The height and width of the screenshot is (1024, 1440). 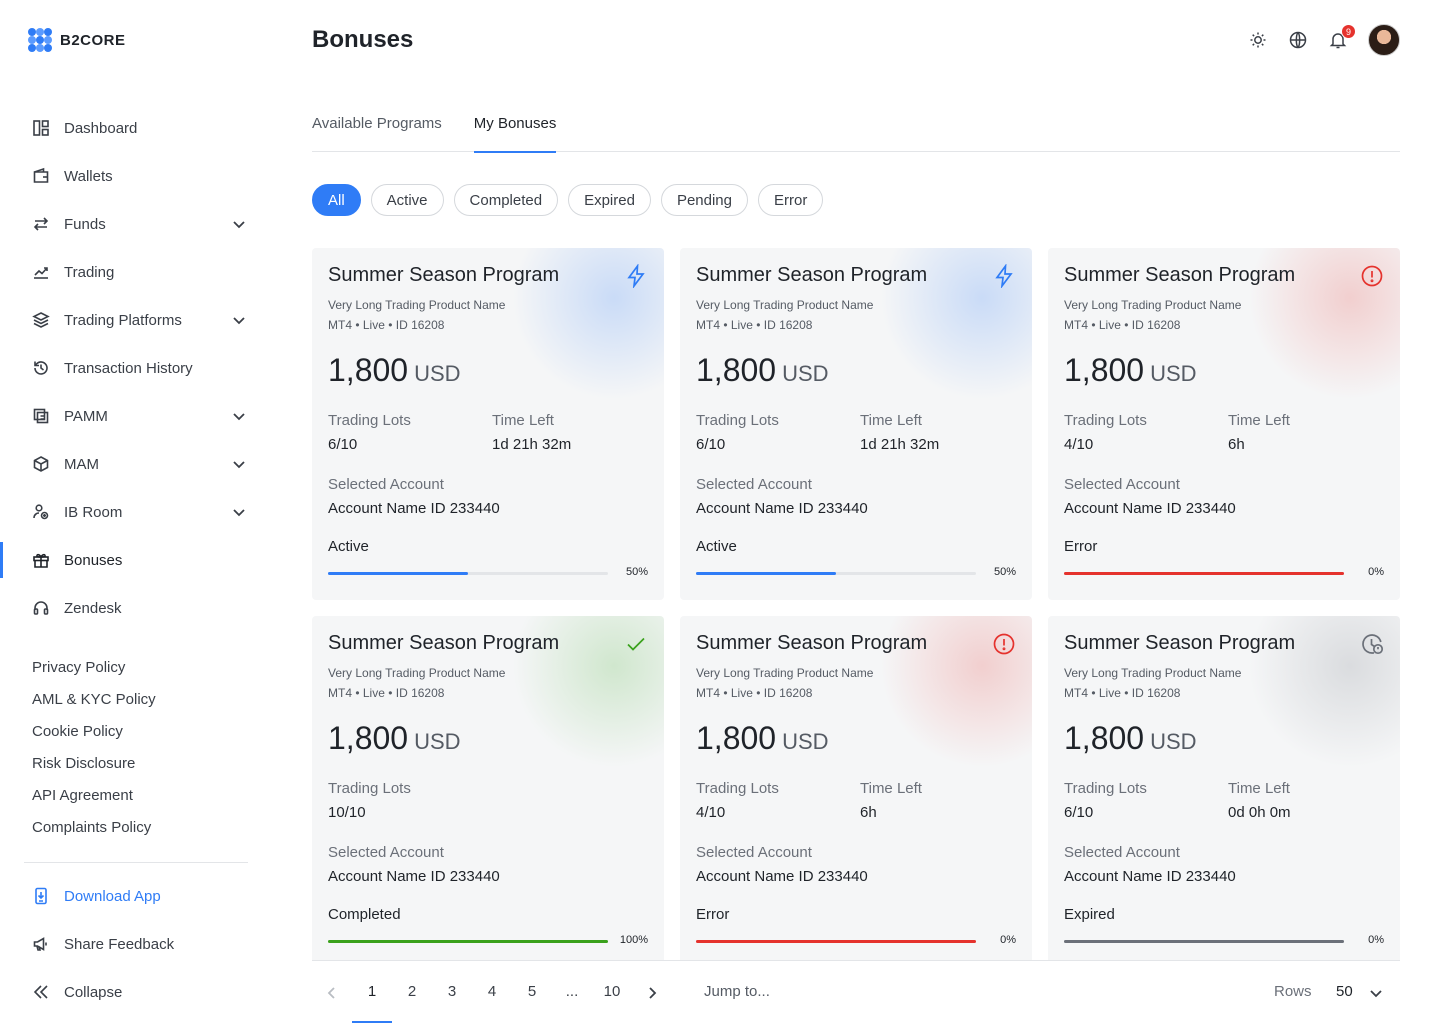 What do you see at coordinates (363, 39) in the screenshot?
I see `page-title: Bonuses` at bounding box center [363, 39].